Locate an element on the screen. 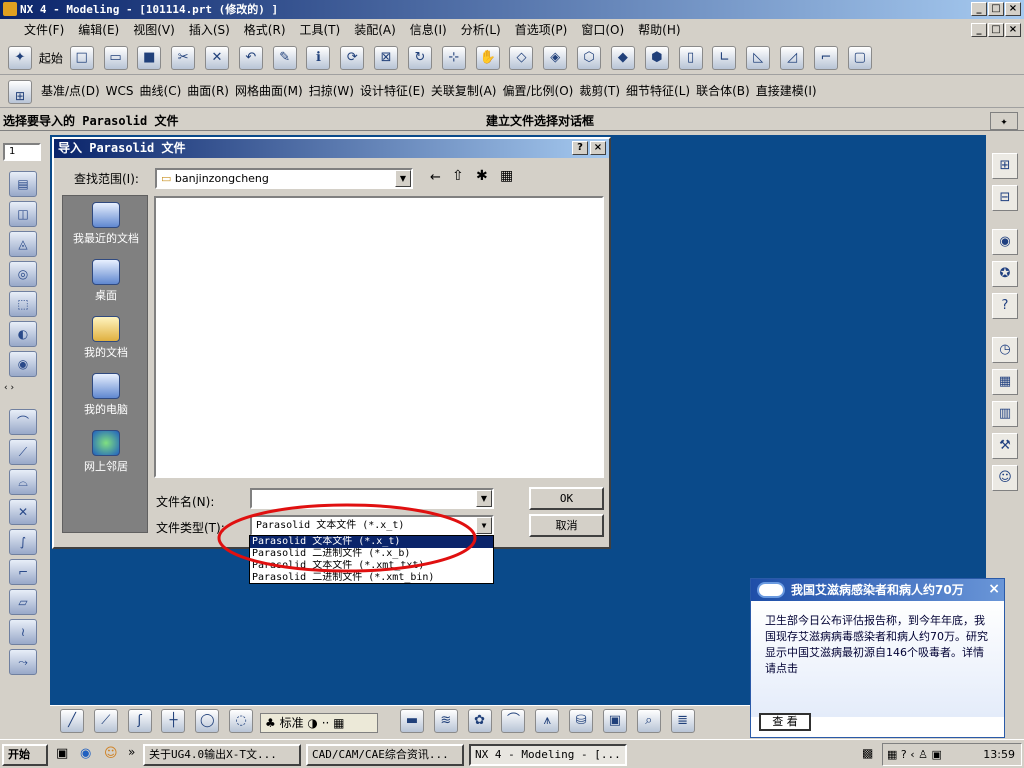 This screenshot has height=768, width=1024. magnify-icon: ⌕ is located at coordinates (648, 721).